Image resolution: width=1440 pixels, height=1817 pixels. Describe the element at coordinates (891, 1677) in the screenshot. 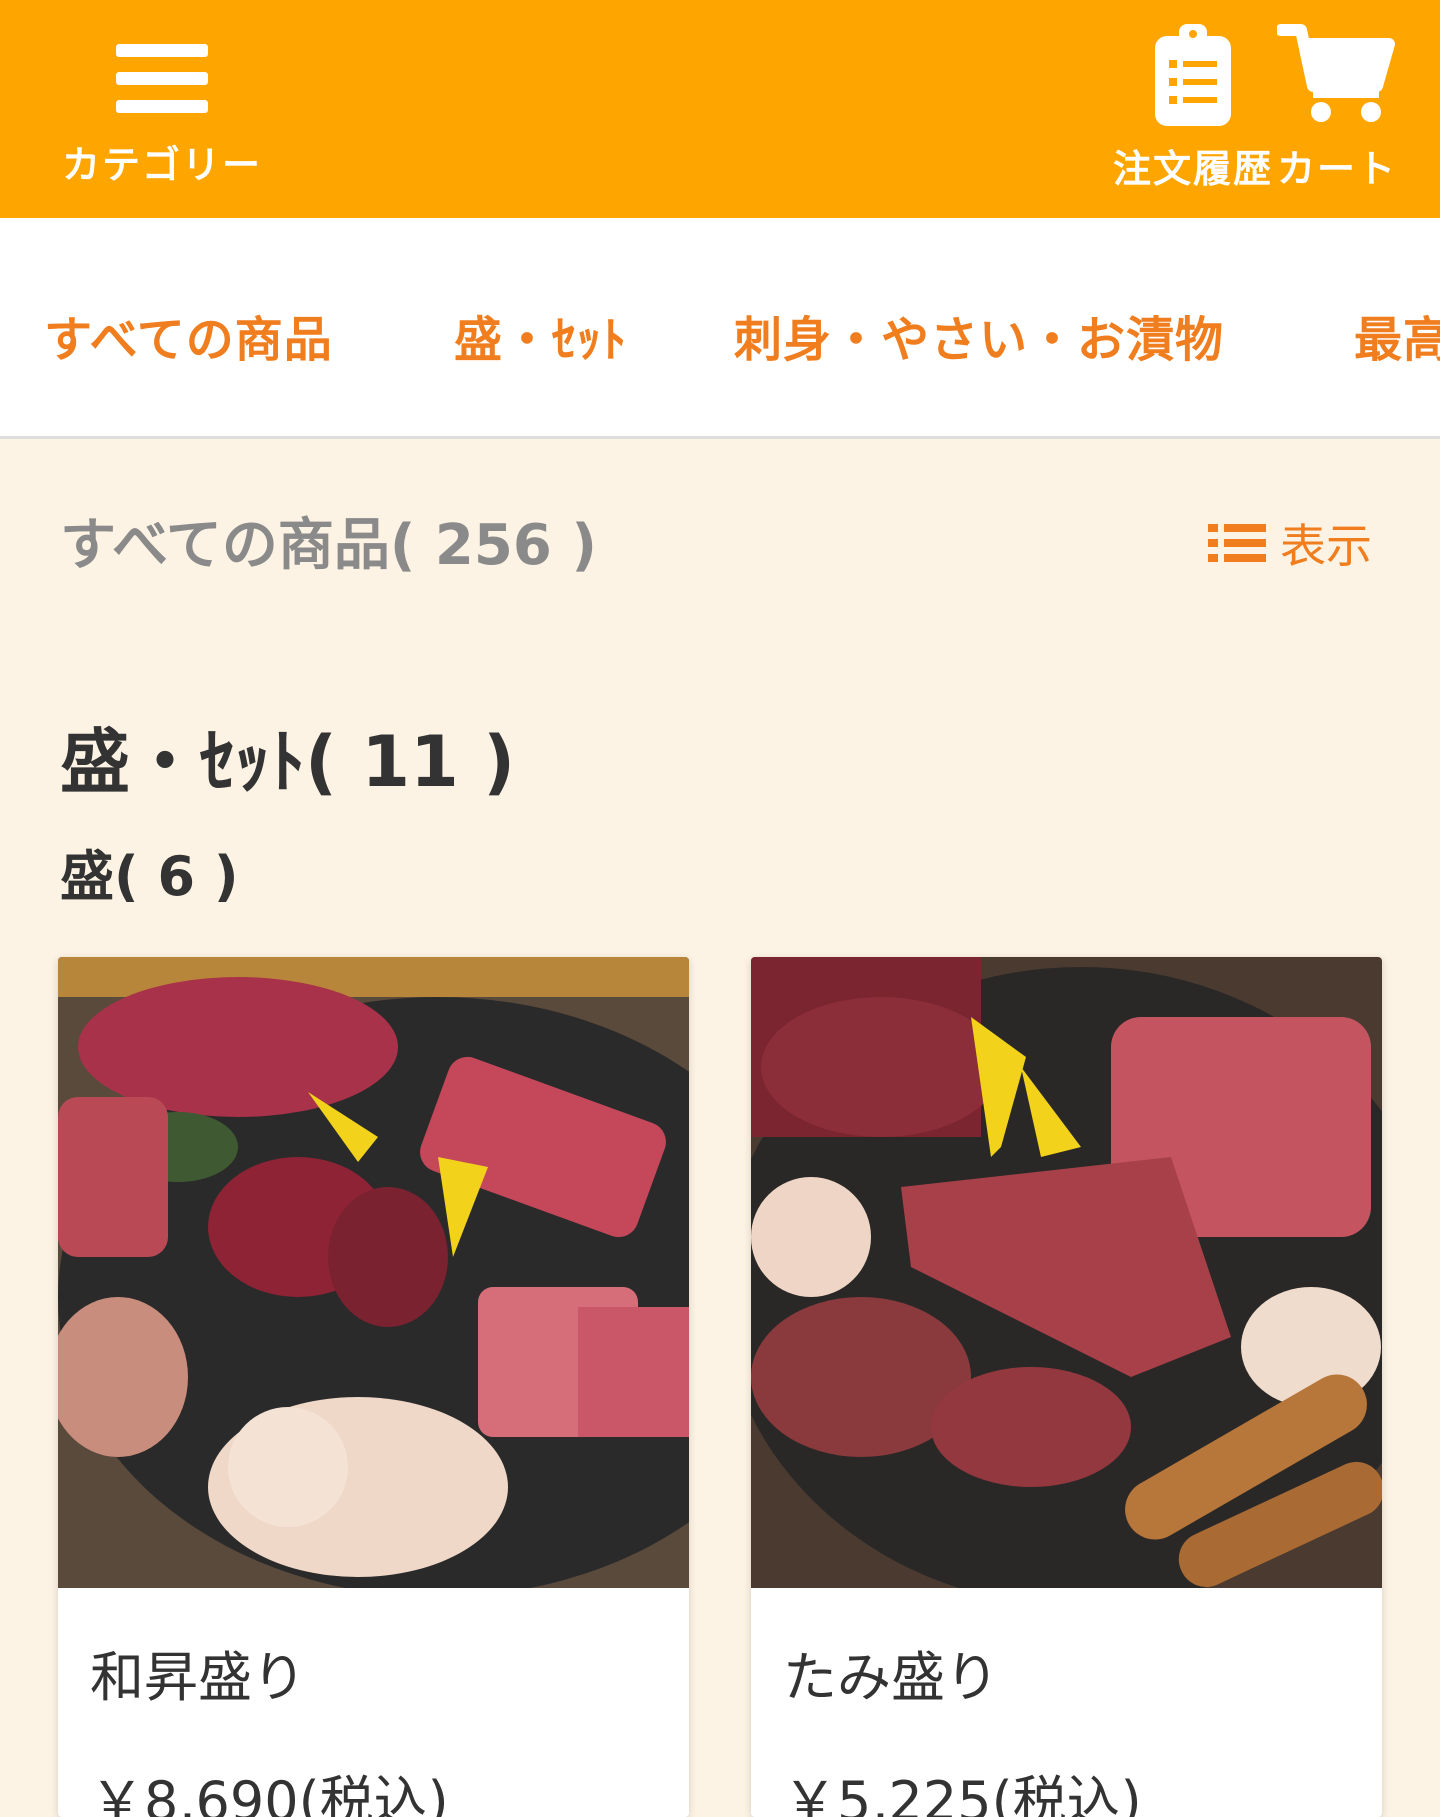

I see `product-name: たみ盛り` at that location.